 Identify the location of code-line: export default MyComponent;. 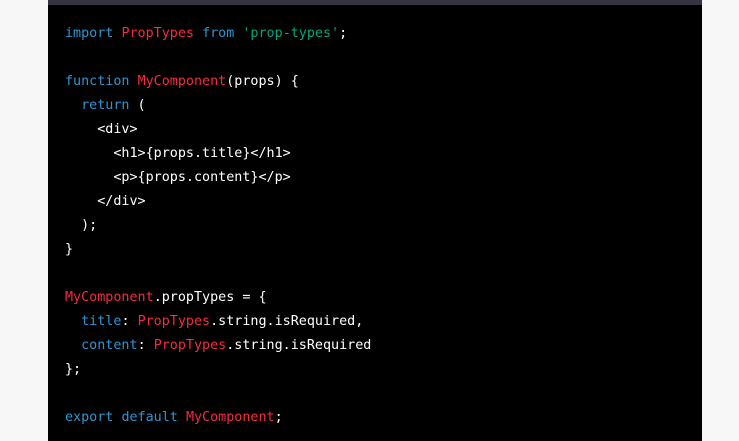
(218, 418).